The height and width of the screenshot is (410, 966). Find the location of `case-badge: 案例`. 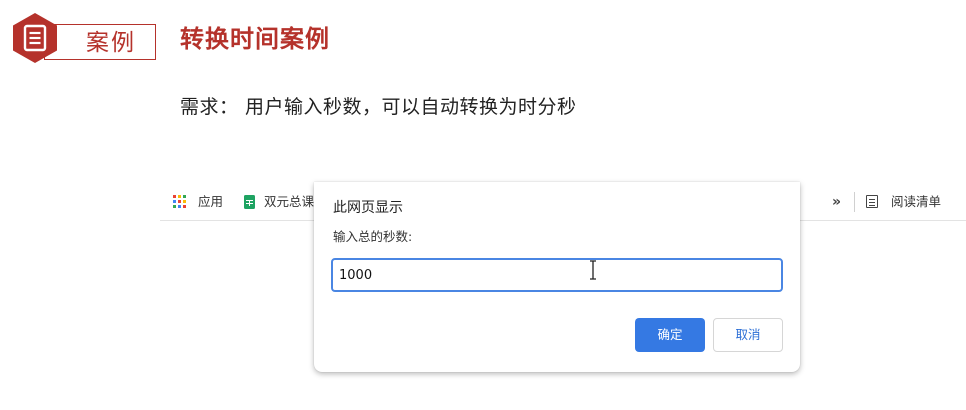

case-badge: 案例 is located at coordinates (83, 38).